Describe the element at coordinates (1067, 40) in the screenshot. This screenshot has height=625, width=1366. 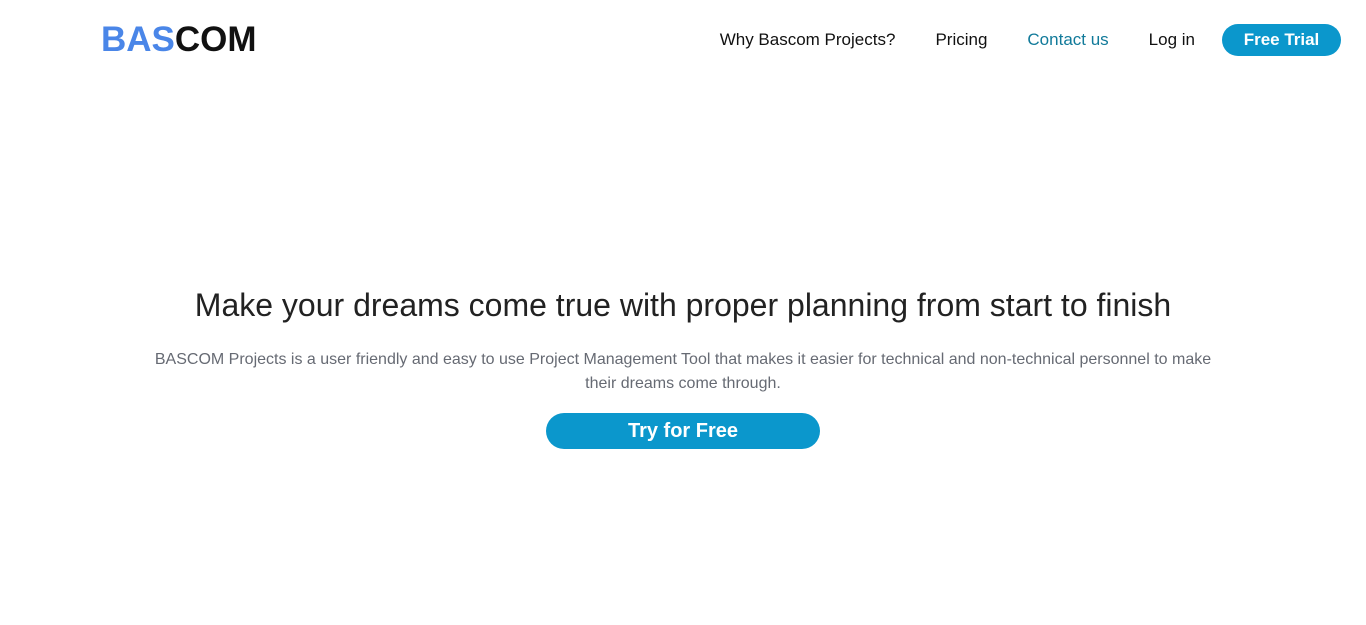
I see `nav-link-contact: Contact us` at that location.